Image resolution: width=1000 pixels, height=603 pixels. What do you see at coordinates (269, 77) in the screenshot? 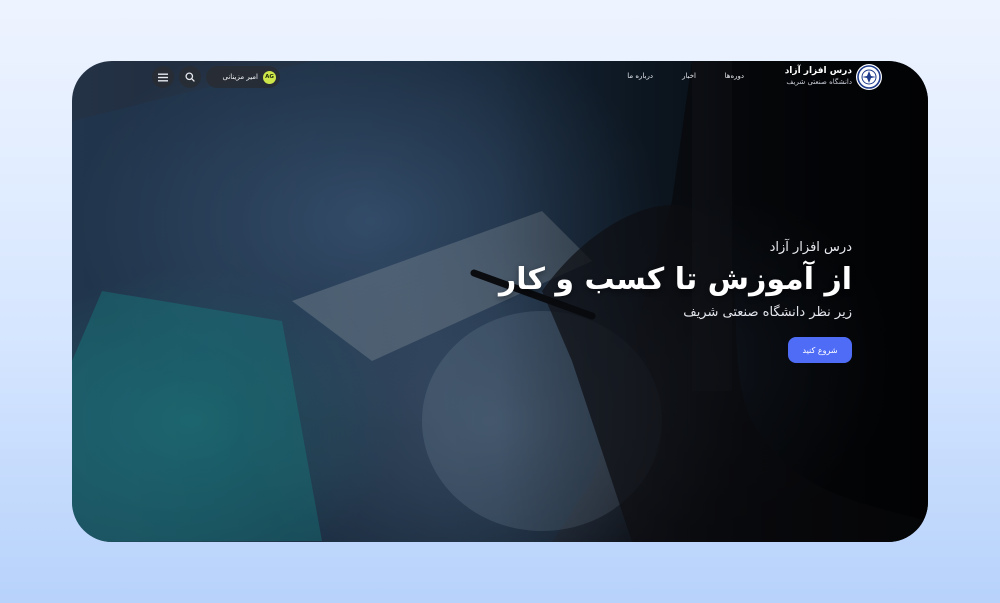
I see `avatar: AG` at bounding box center [269, 77].